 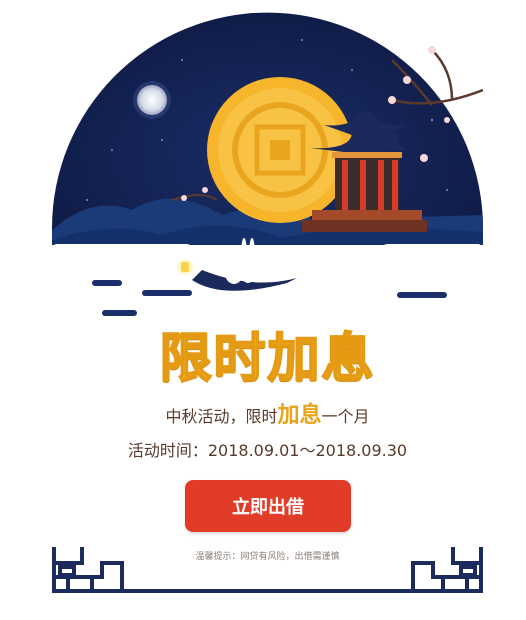 I want to click on activity-period: 活动时间：2018.09.01～2018.09.30, so click(x=267, y=450).